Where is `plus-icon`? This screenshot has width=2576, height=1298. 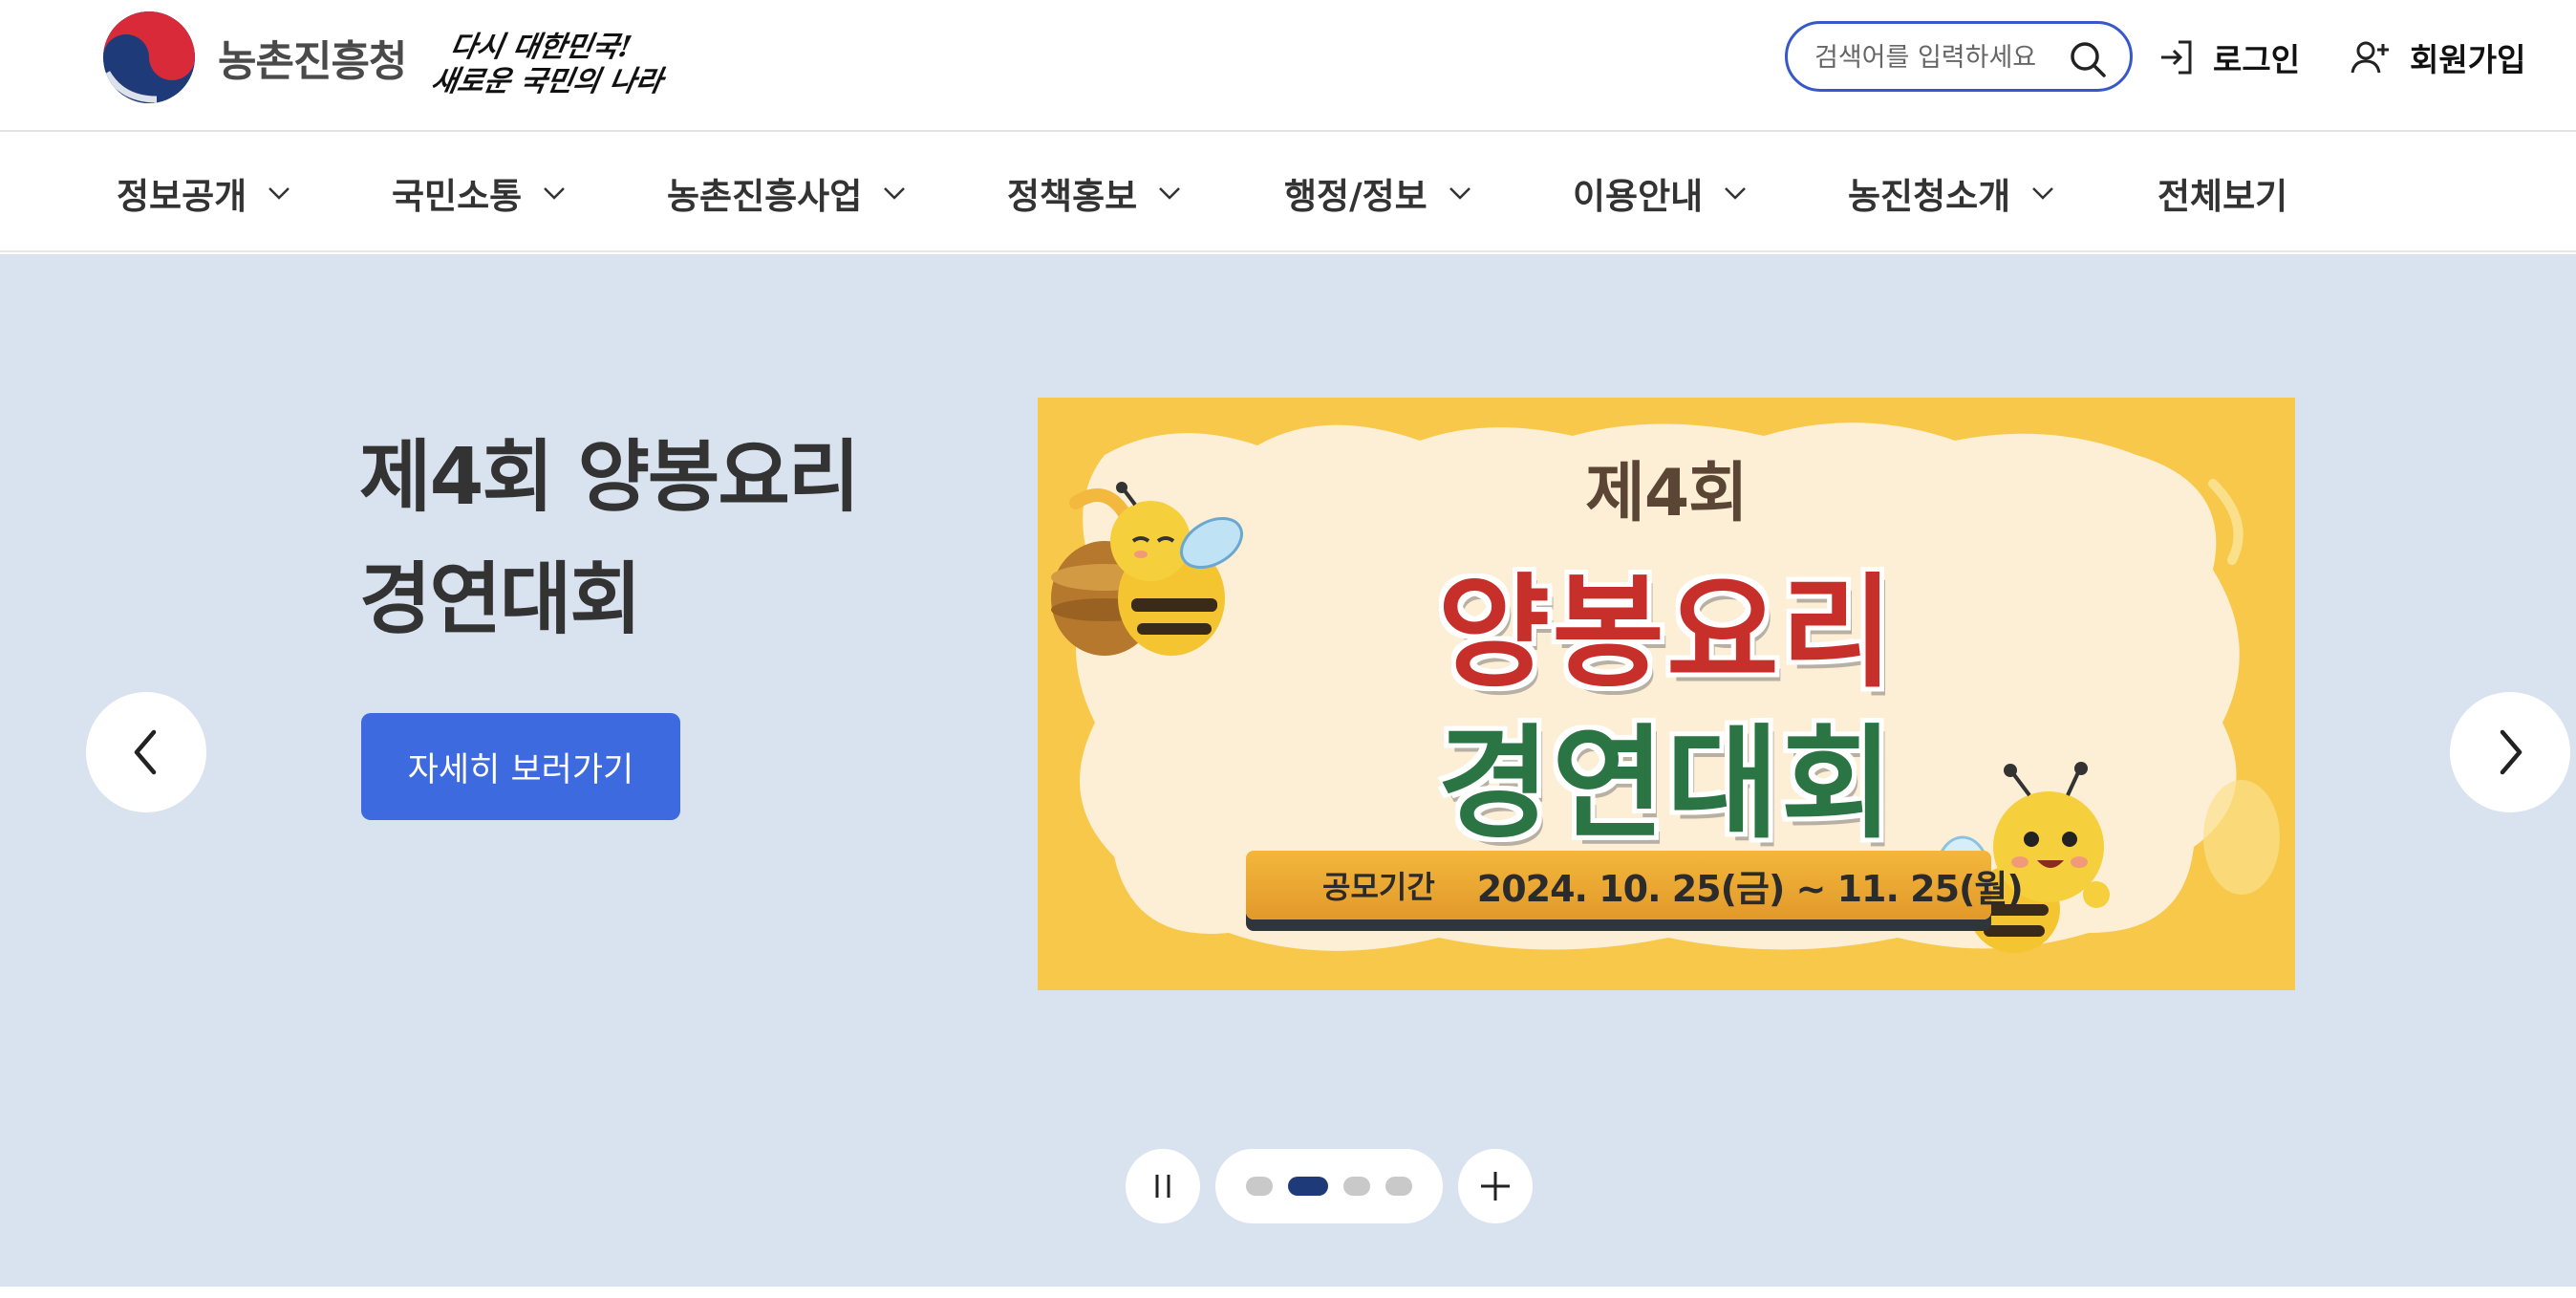
plus-icon is located at coordinates (1495, 1186).